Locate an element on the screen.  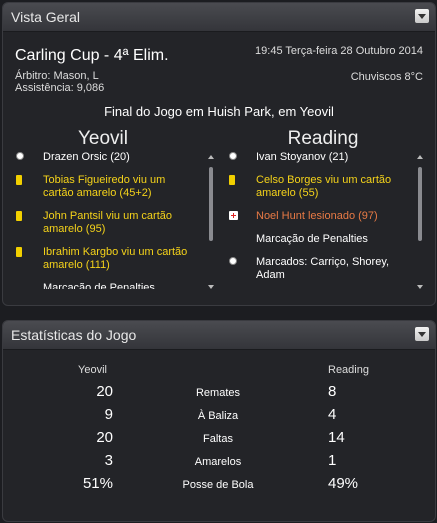
competition-name: Carling Cup - 4ª Elim. is located at coordinates (92, 55).